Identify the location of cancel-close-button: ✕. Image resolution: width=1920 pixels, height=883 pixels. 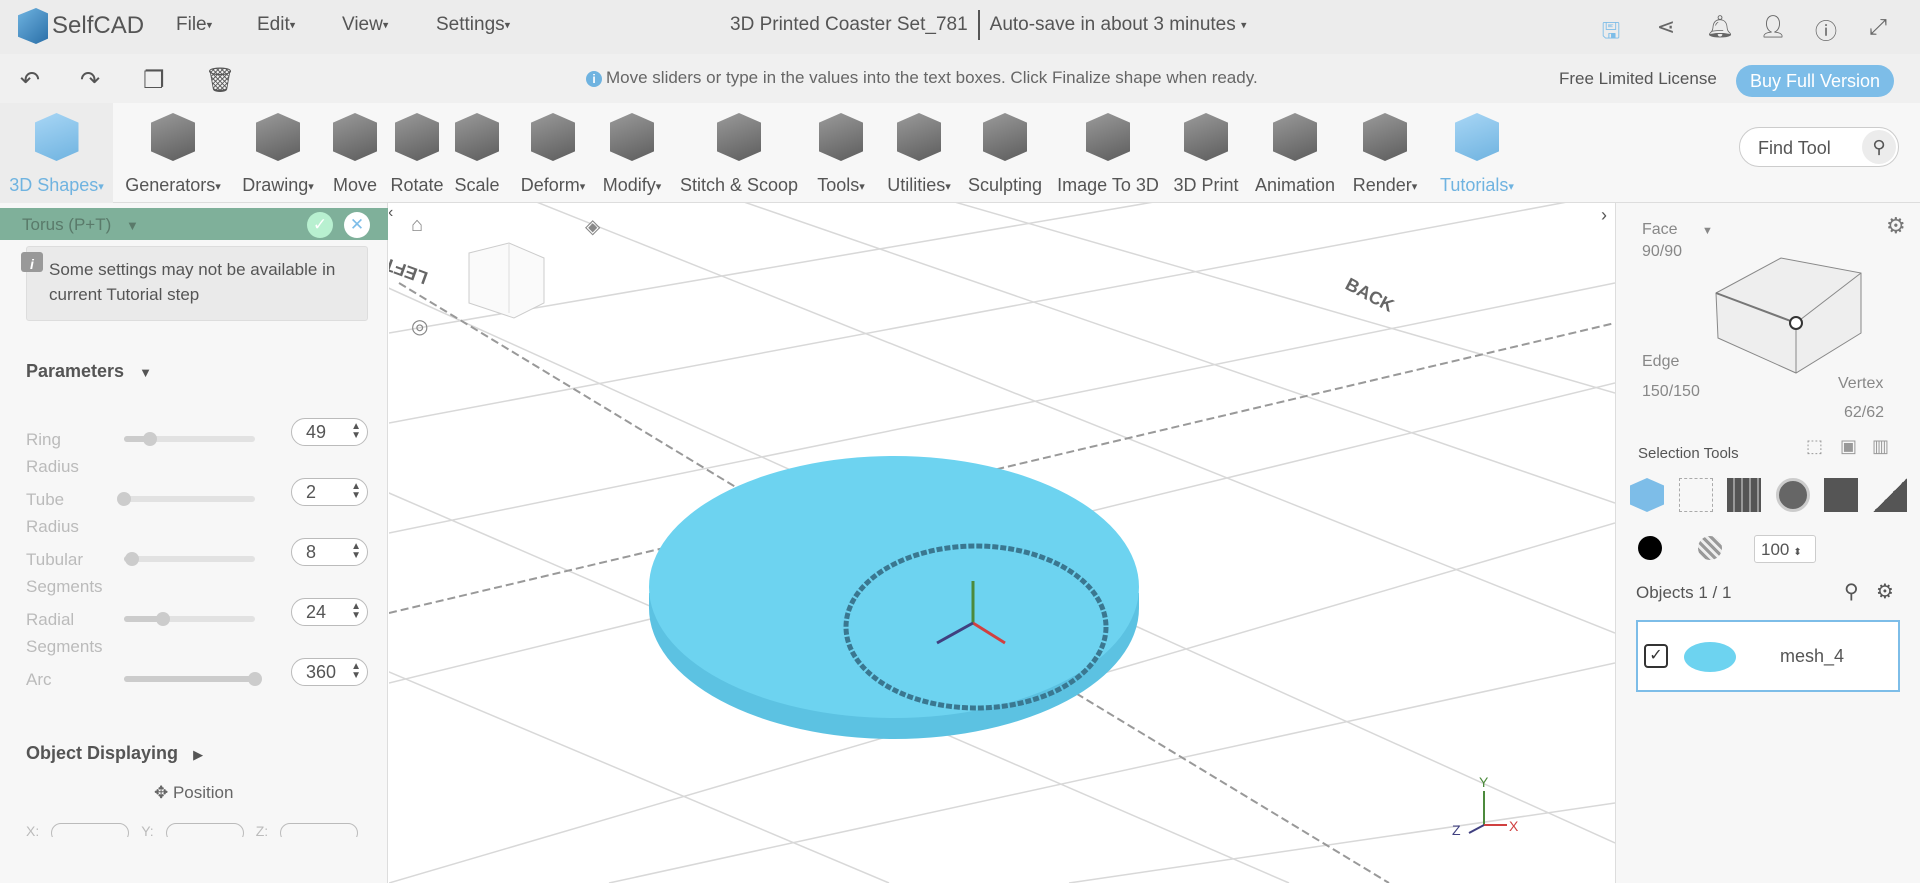
(357, 225).